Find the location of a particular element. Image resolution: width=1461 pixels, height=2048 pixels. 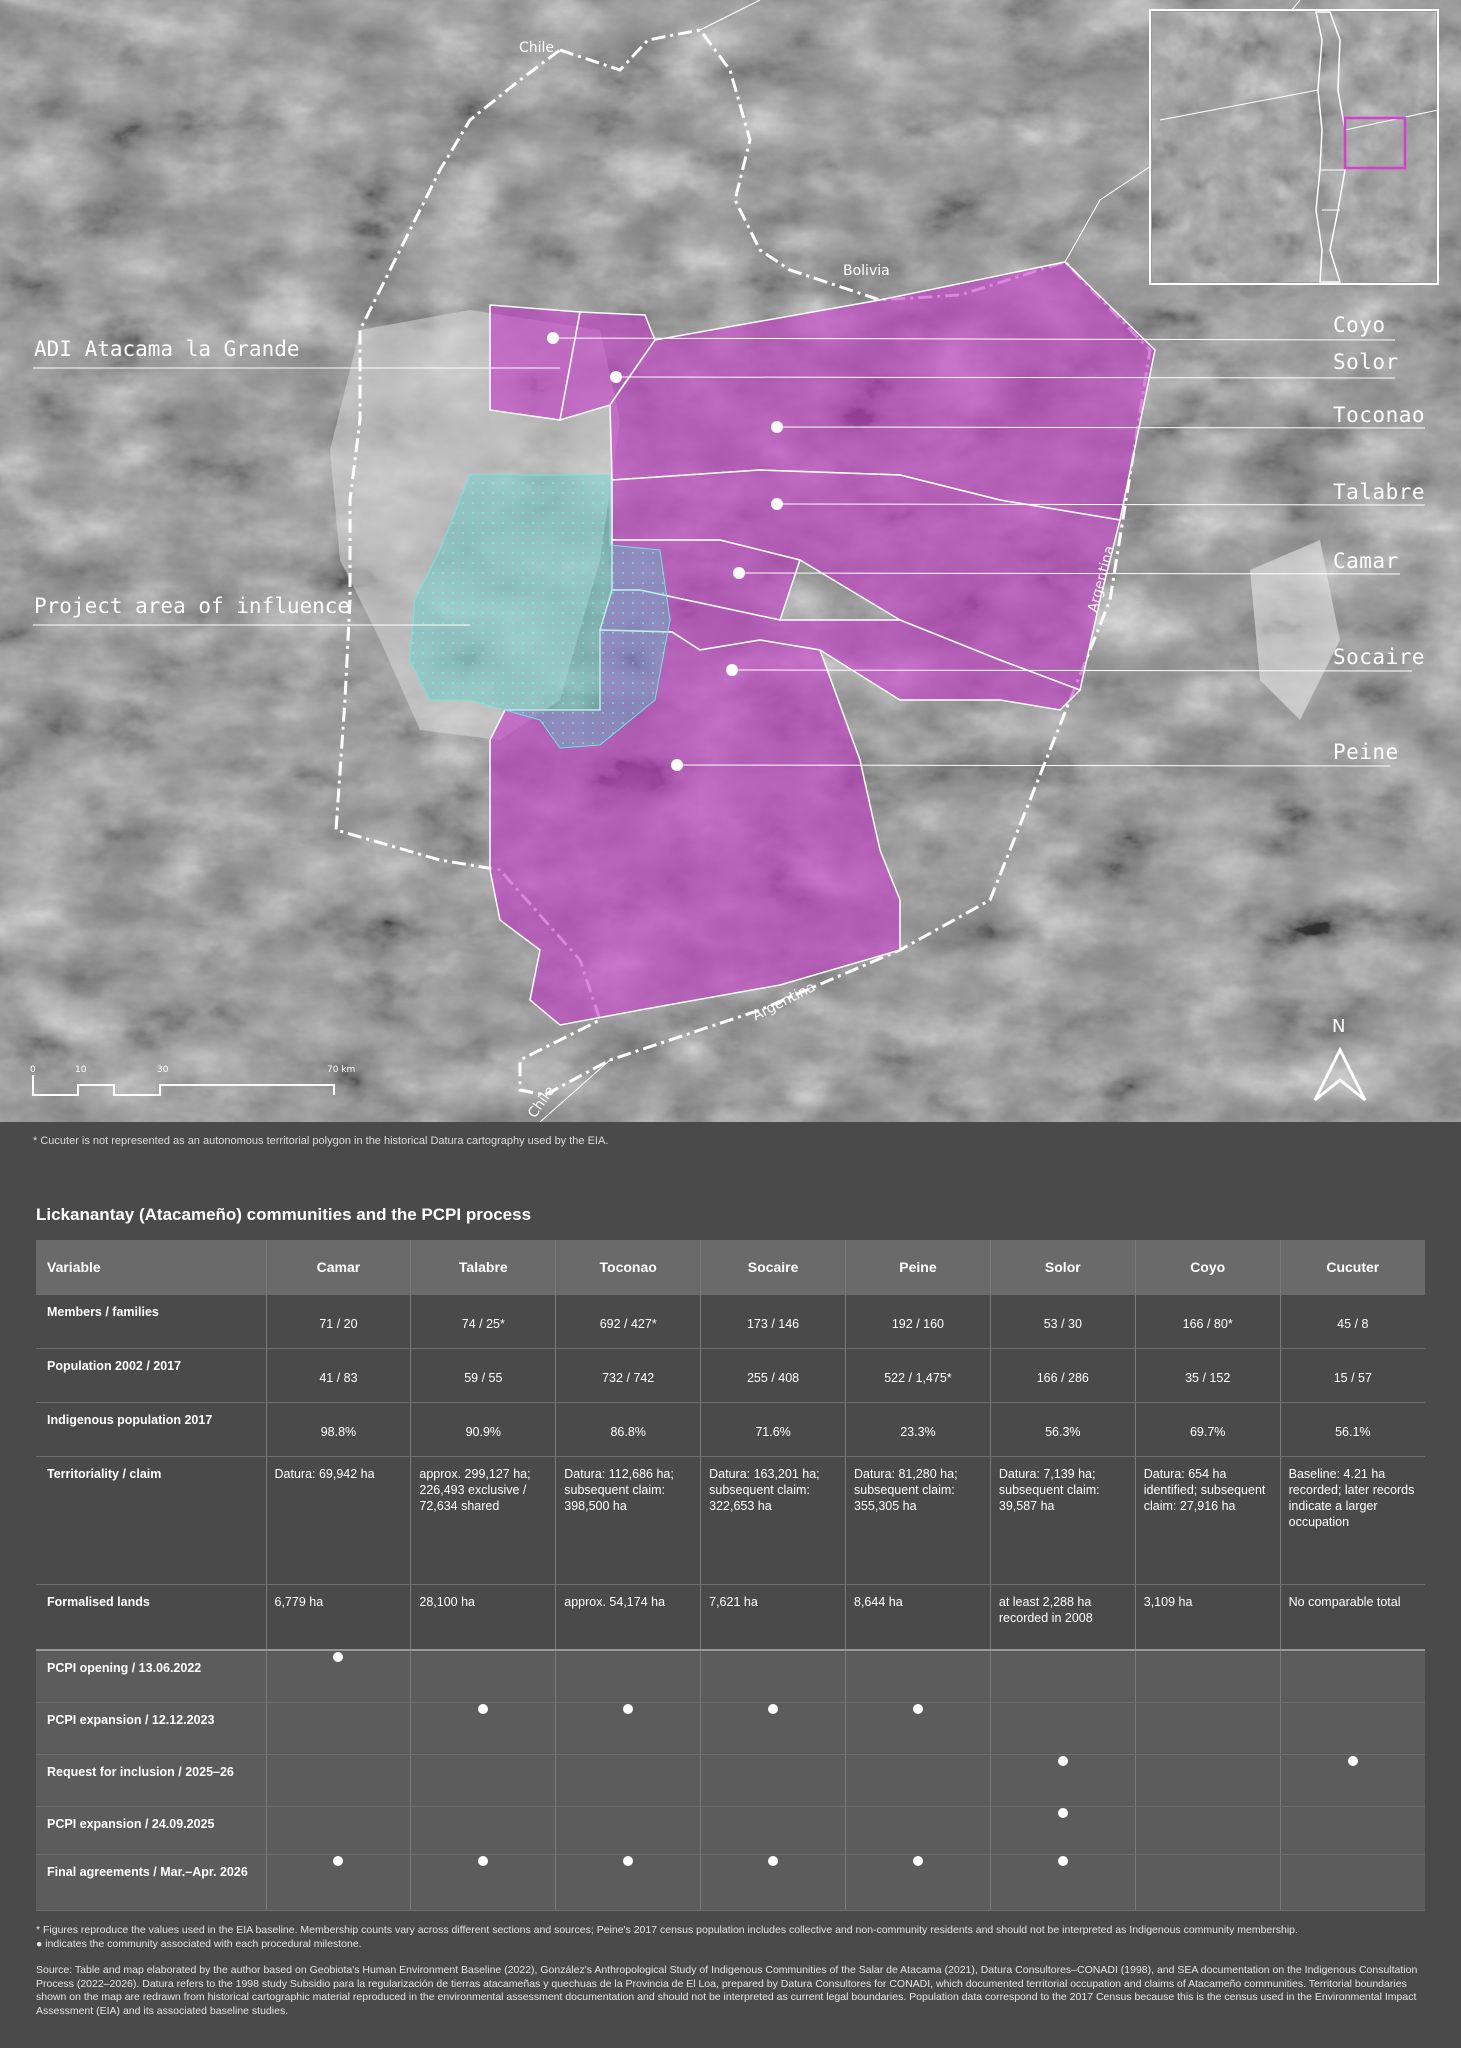

dot-socaire is located at coordinates (732, 670).